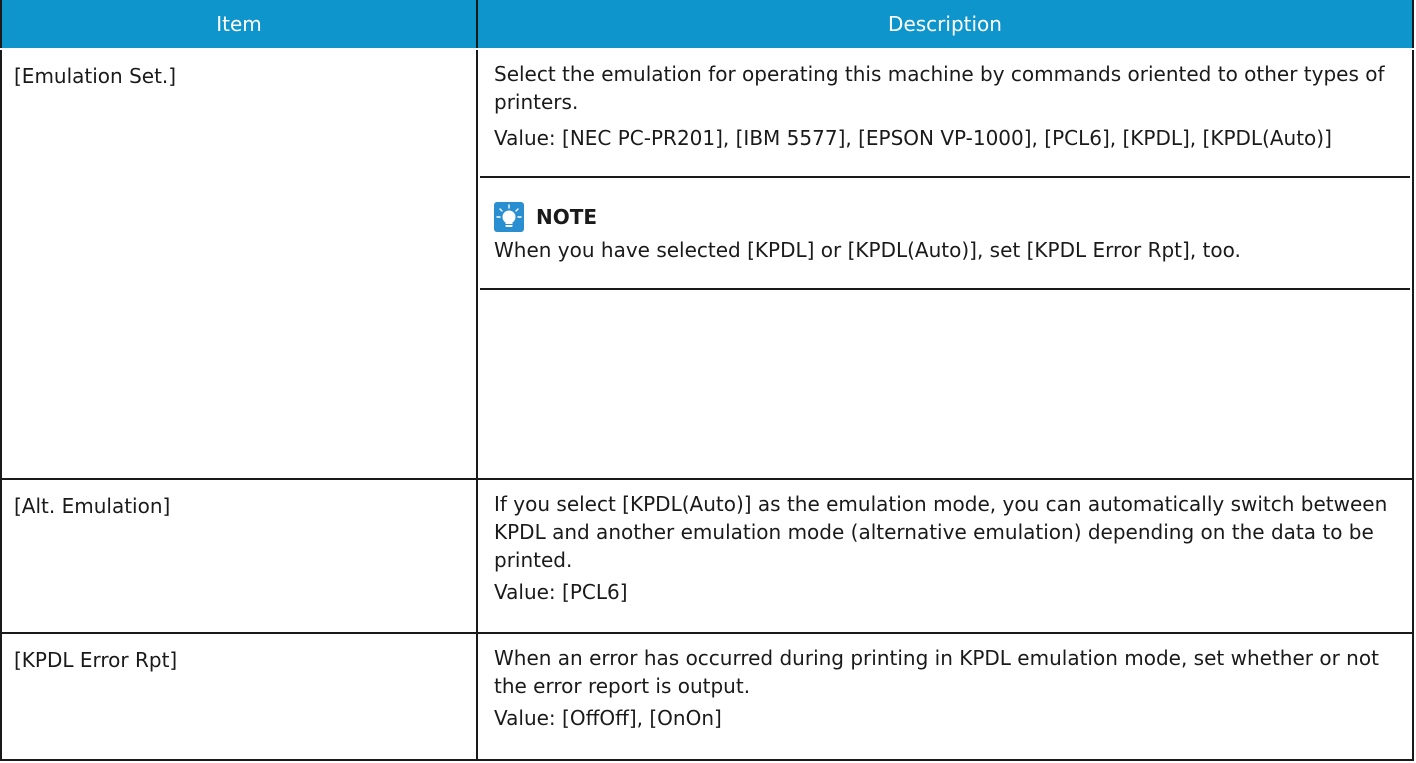 The width and height of the screenshot is (1416, 763). Describe the element at coordinates (509, 217) in the screenshot. I see `lightbulb-note-icon` at that location.